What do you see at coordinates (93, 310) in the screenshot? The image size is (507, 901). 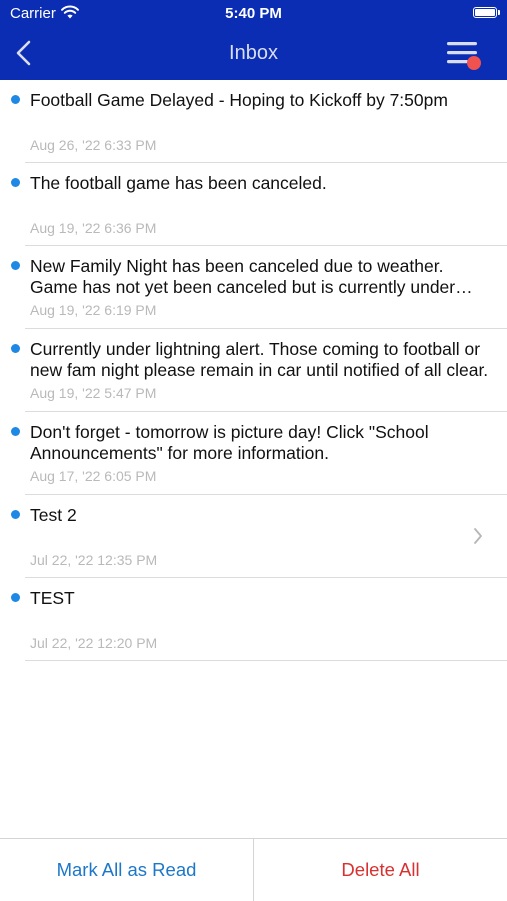 I see `message-date: Aug 19, '22 6:19 PM` at bounding box center [93, 310].